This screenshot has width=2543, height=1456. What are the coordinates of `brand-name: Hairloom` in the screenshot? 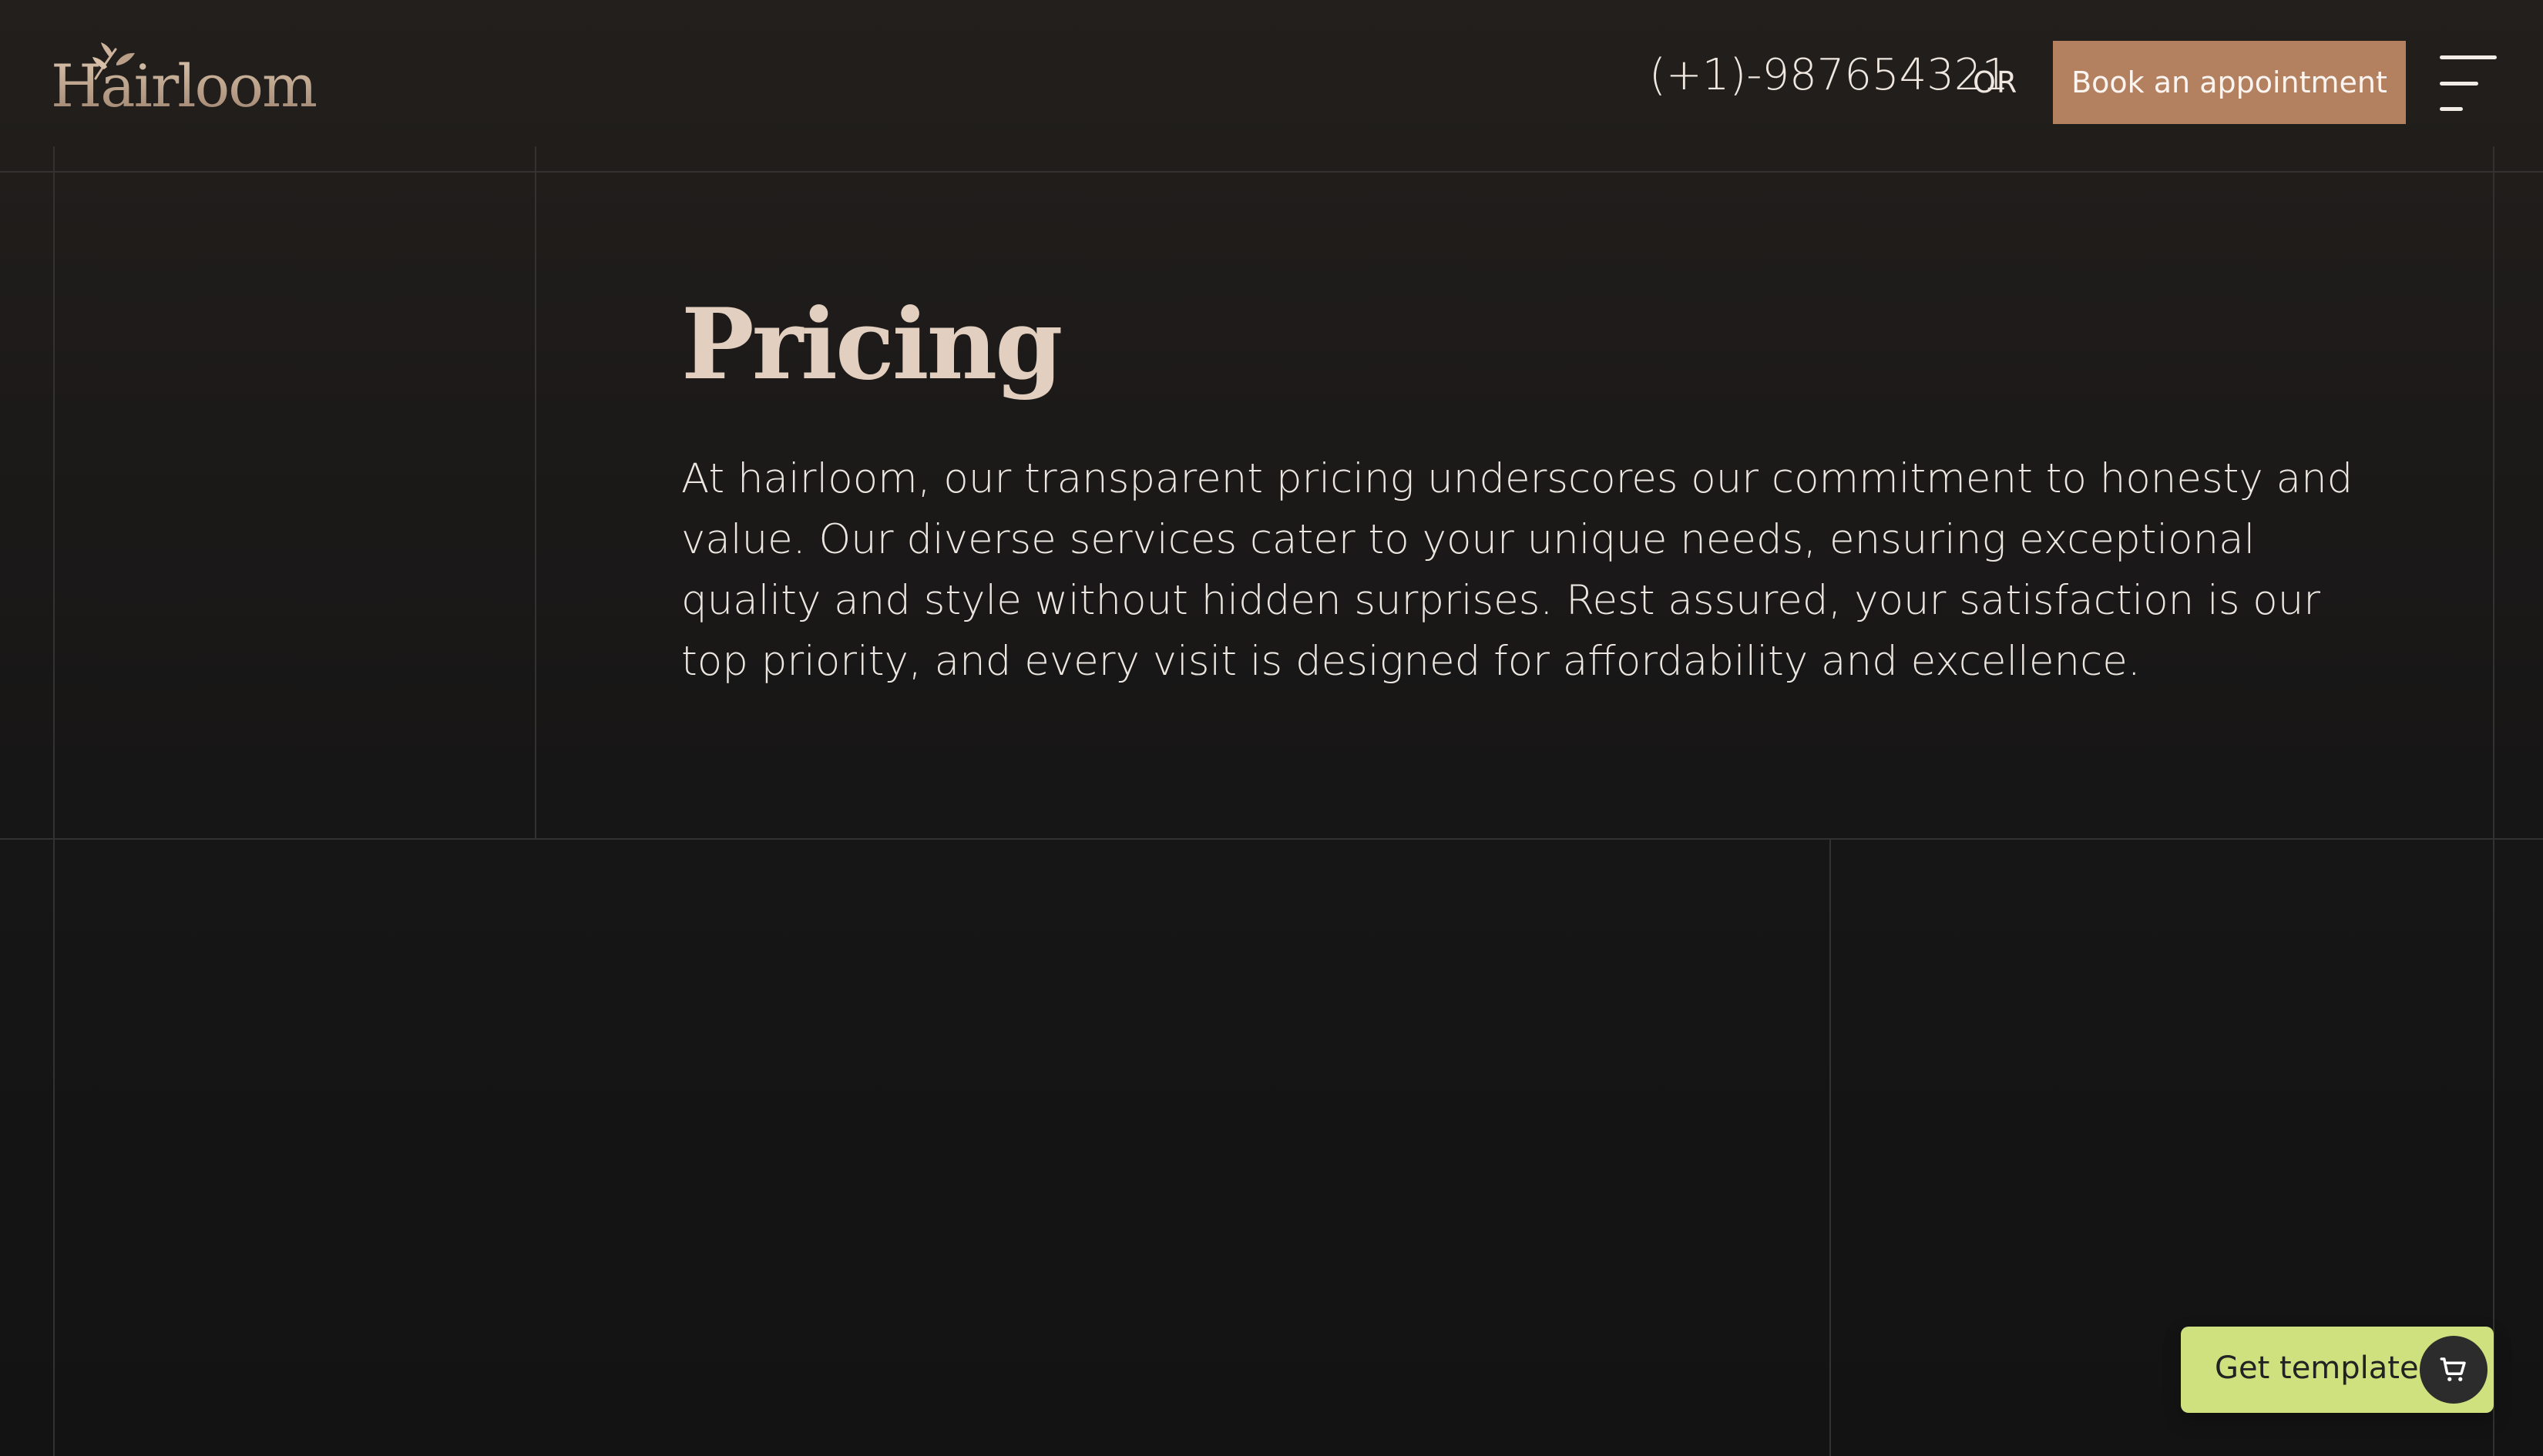 It's located at (184, 86).